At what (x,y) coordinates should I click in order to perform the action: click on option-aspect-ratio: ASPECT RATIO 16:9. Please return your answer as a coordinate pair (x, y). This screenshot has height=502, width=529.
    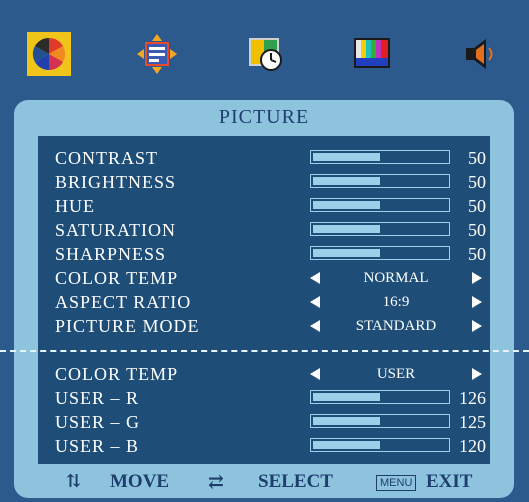
    Looking at the image, I should click on (264, 302).